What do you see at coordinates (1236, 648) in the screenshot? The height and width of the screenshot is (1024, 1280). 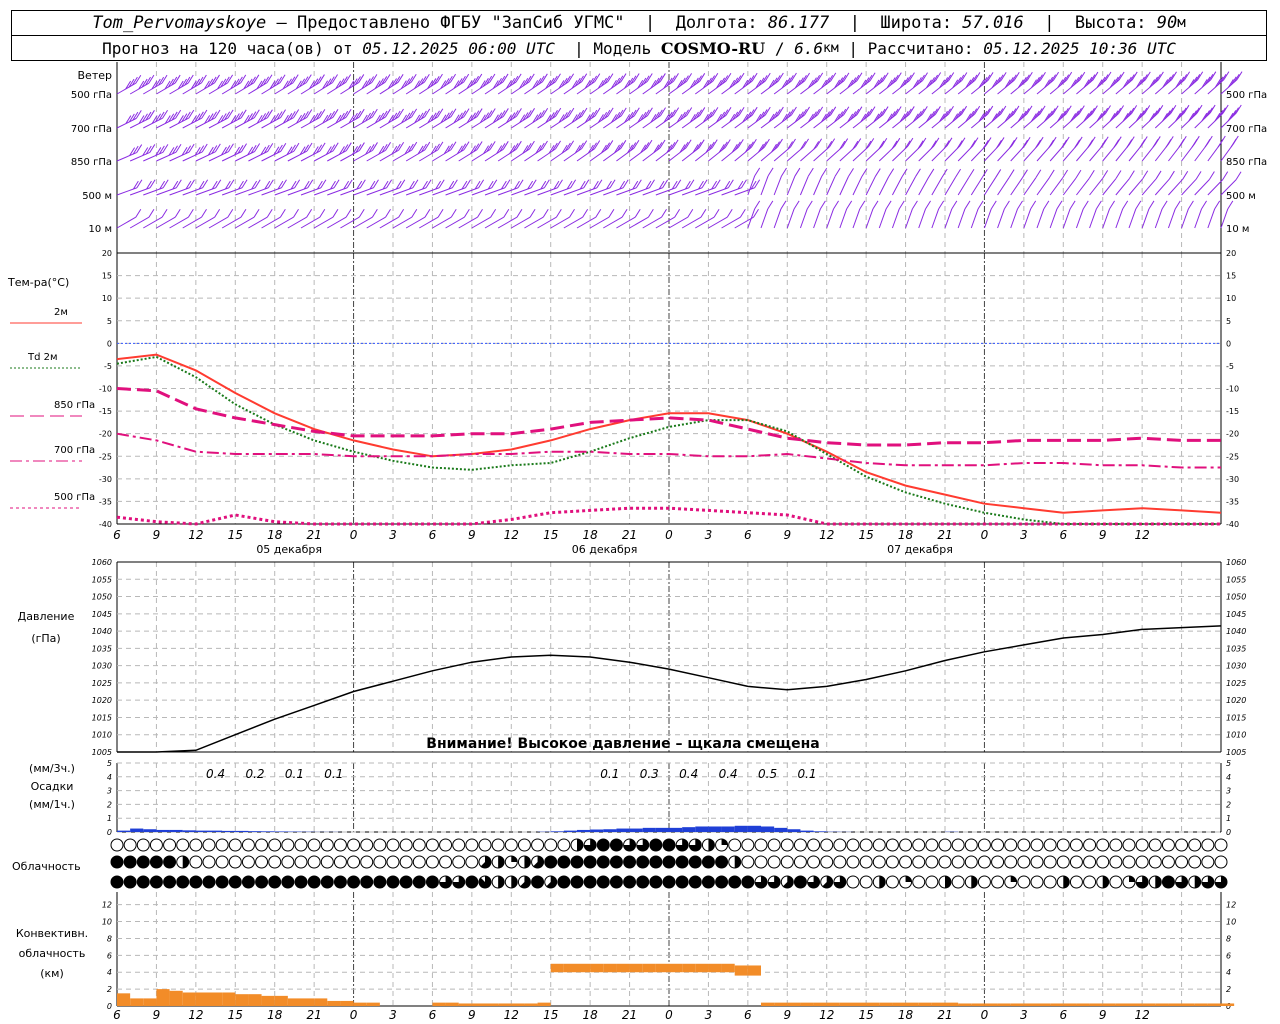 I see `pressure-ytick-right: 1035` at bounding box center [1236, 648].